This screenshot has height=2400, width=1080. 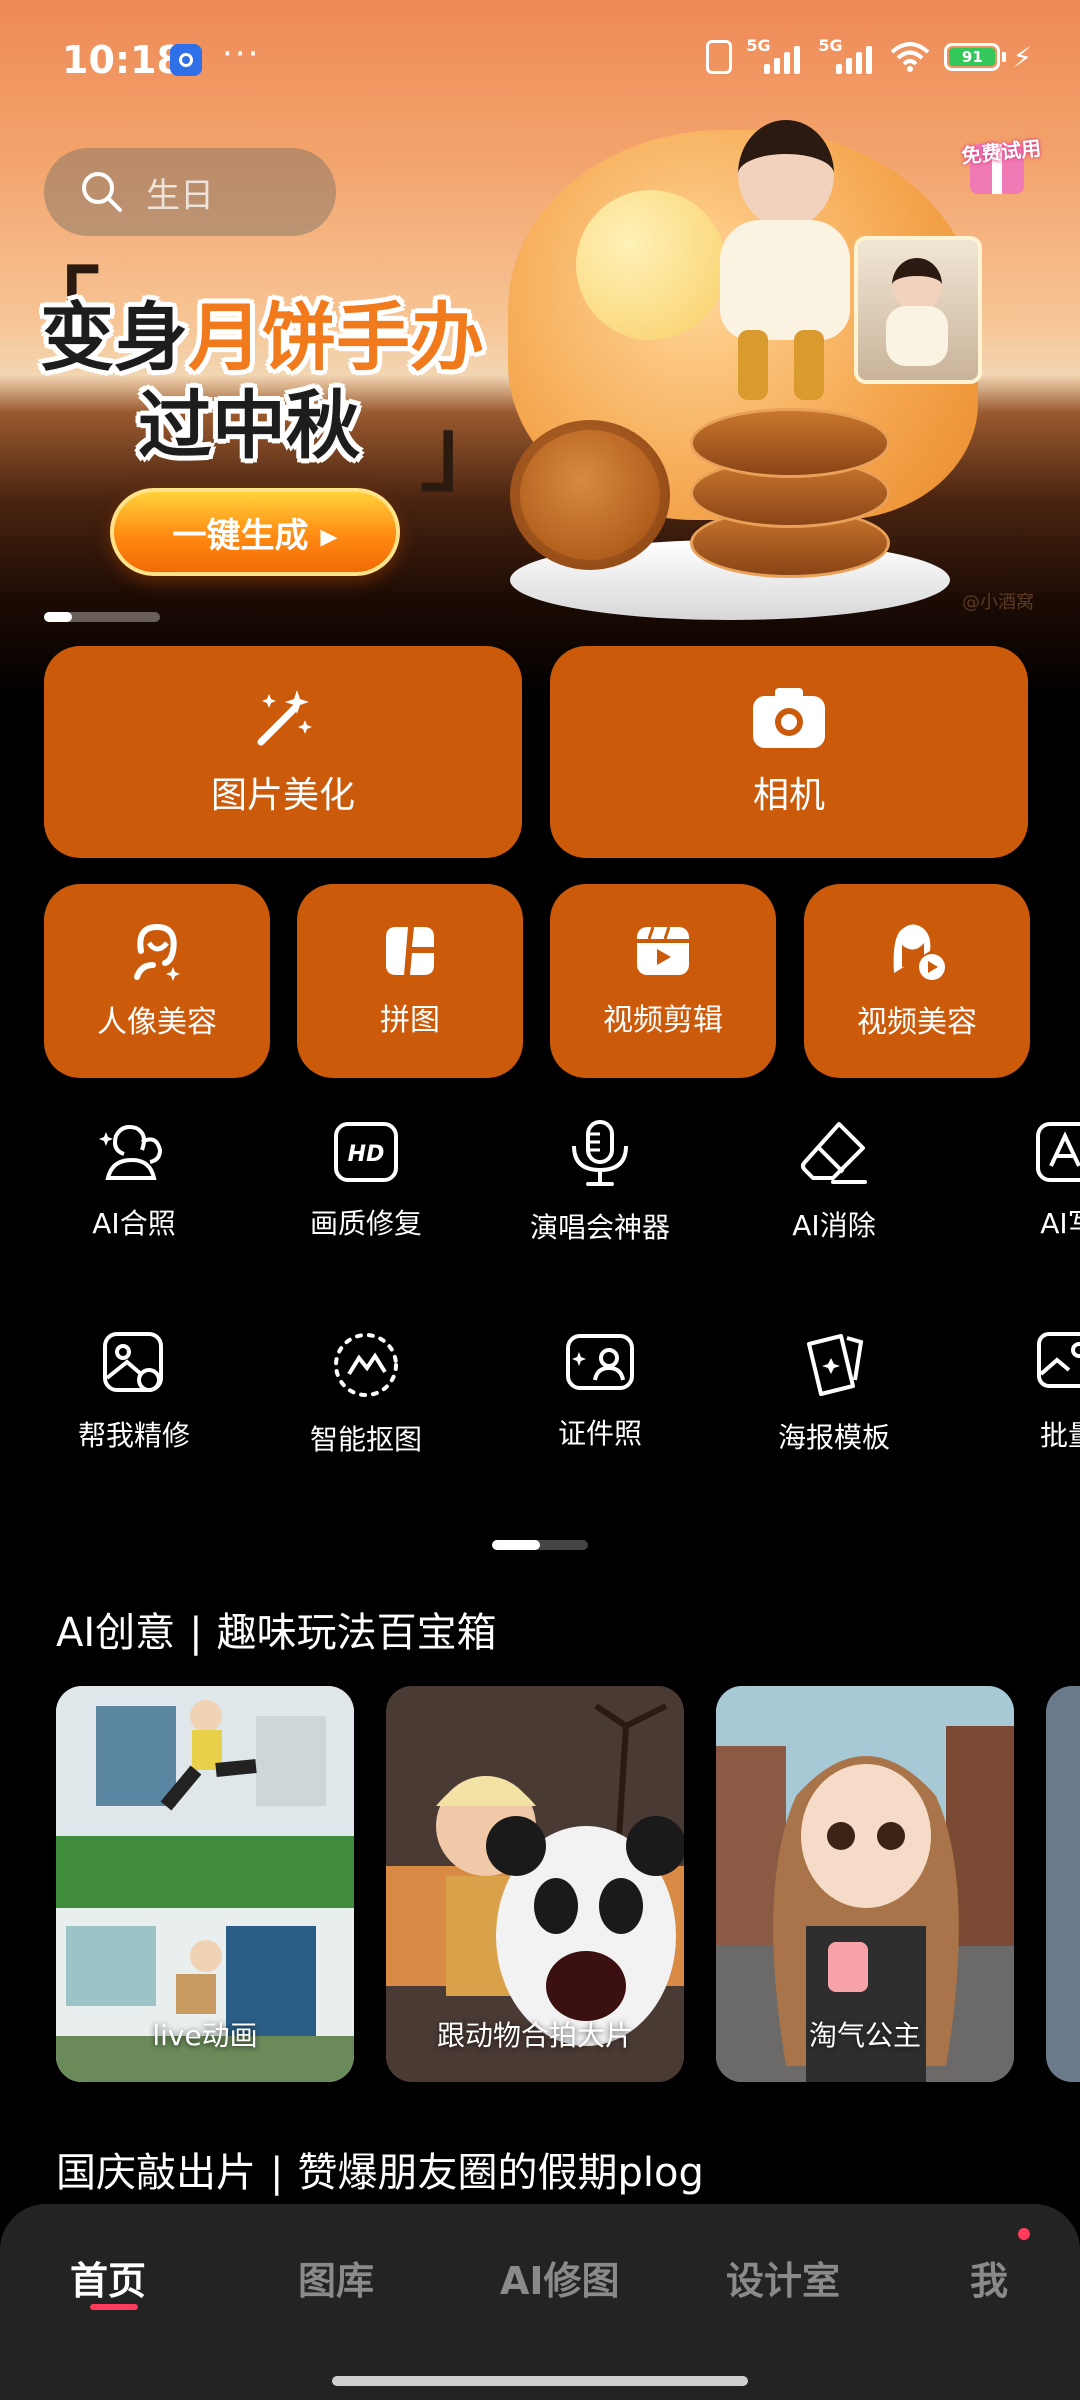 What do you see at coordinates (283, 752) in the screenshot?
I see `photo-beautify-button: 图片美化` at bounding box center [283, 752].